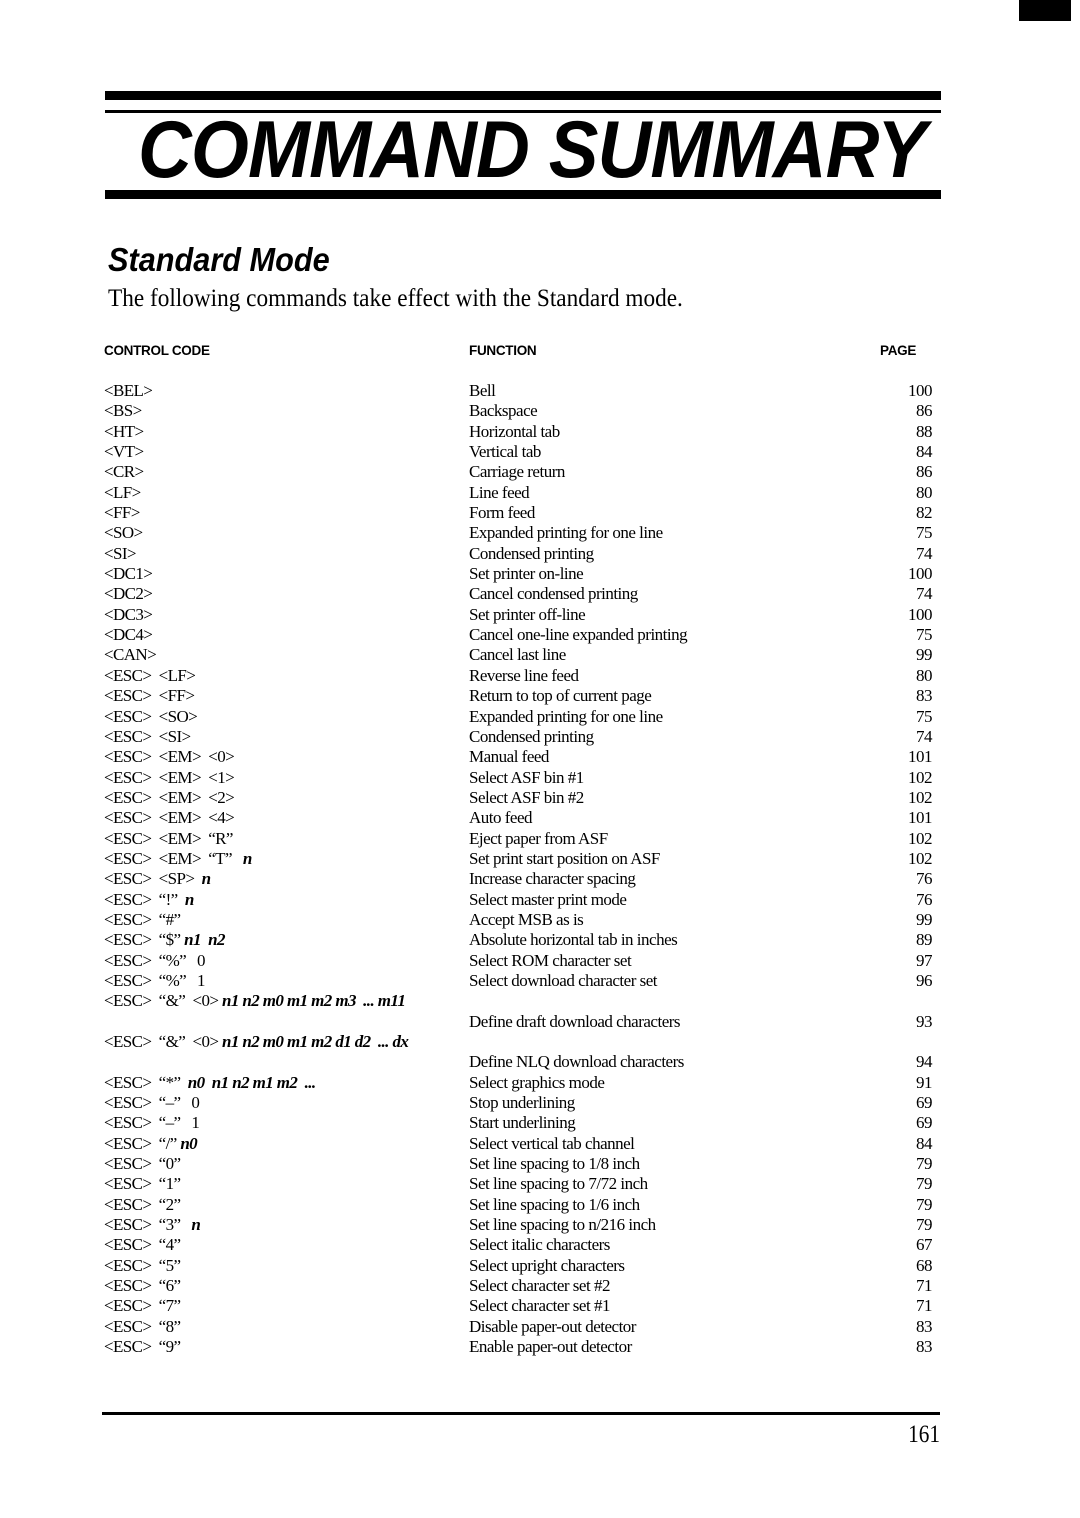 The height and width of the screenshot is (1518, 1080). I want to click on table-row: <ESC> “!” n Select master print mode 76, so click(540, 900).